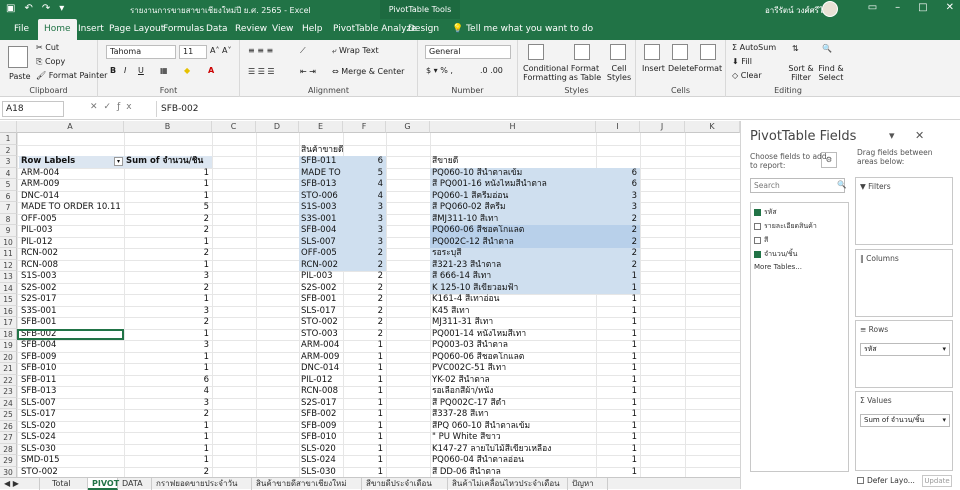  I want to click on row-header: 7, so click(8, 208).